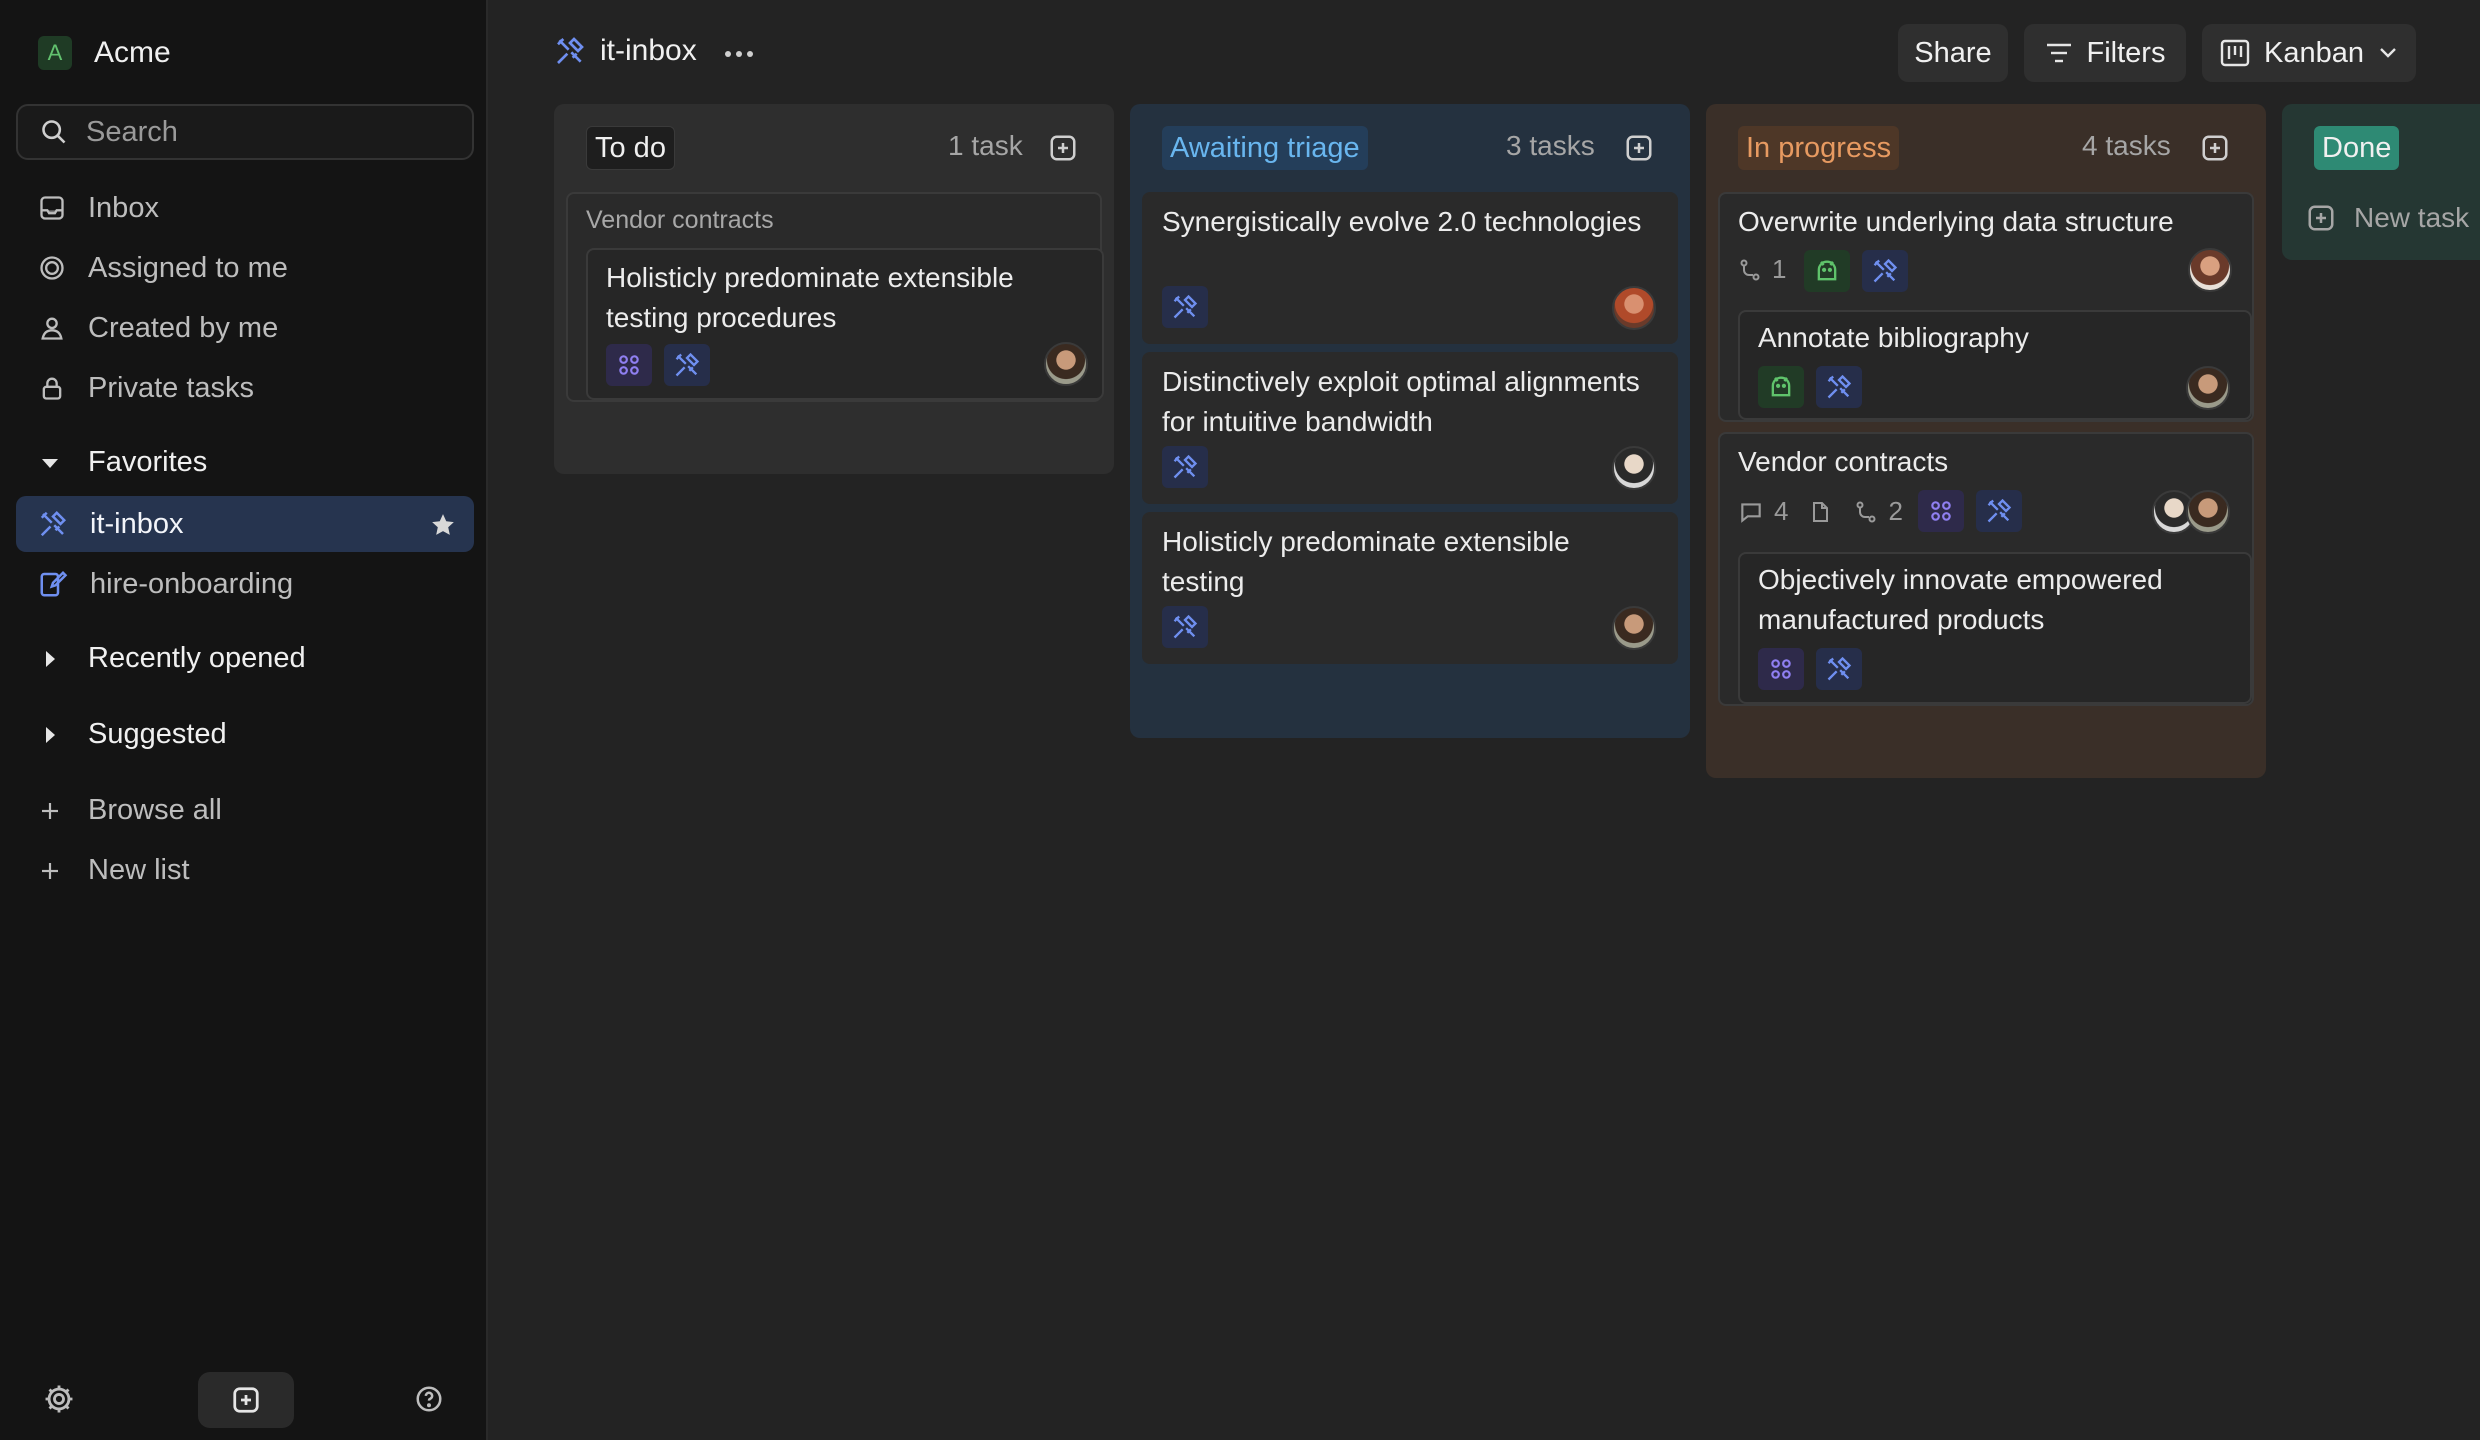 This screenshot has height=1440, width=2480. What do you see at coordinates (1781, 511) in the screenshot?
I see `comment-count: 4` at bounding box center [1781, 511].